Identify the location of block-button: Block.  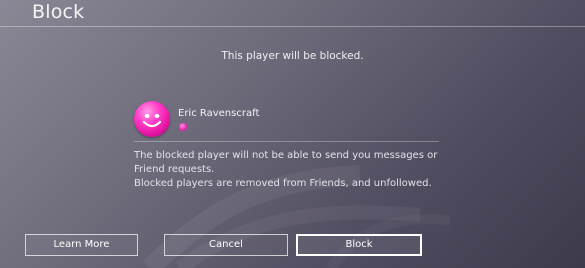
(359, 245).